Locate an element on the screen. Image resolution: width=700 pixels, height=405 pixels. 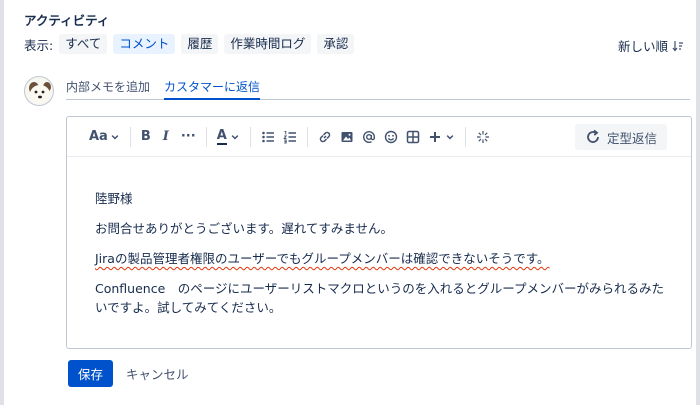
numbered-list-icon is located at coordinates (289, 136).